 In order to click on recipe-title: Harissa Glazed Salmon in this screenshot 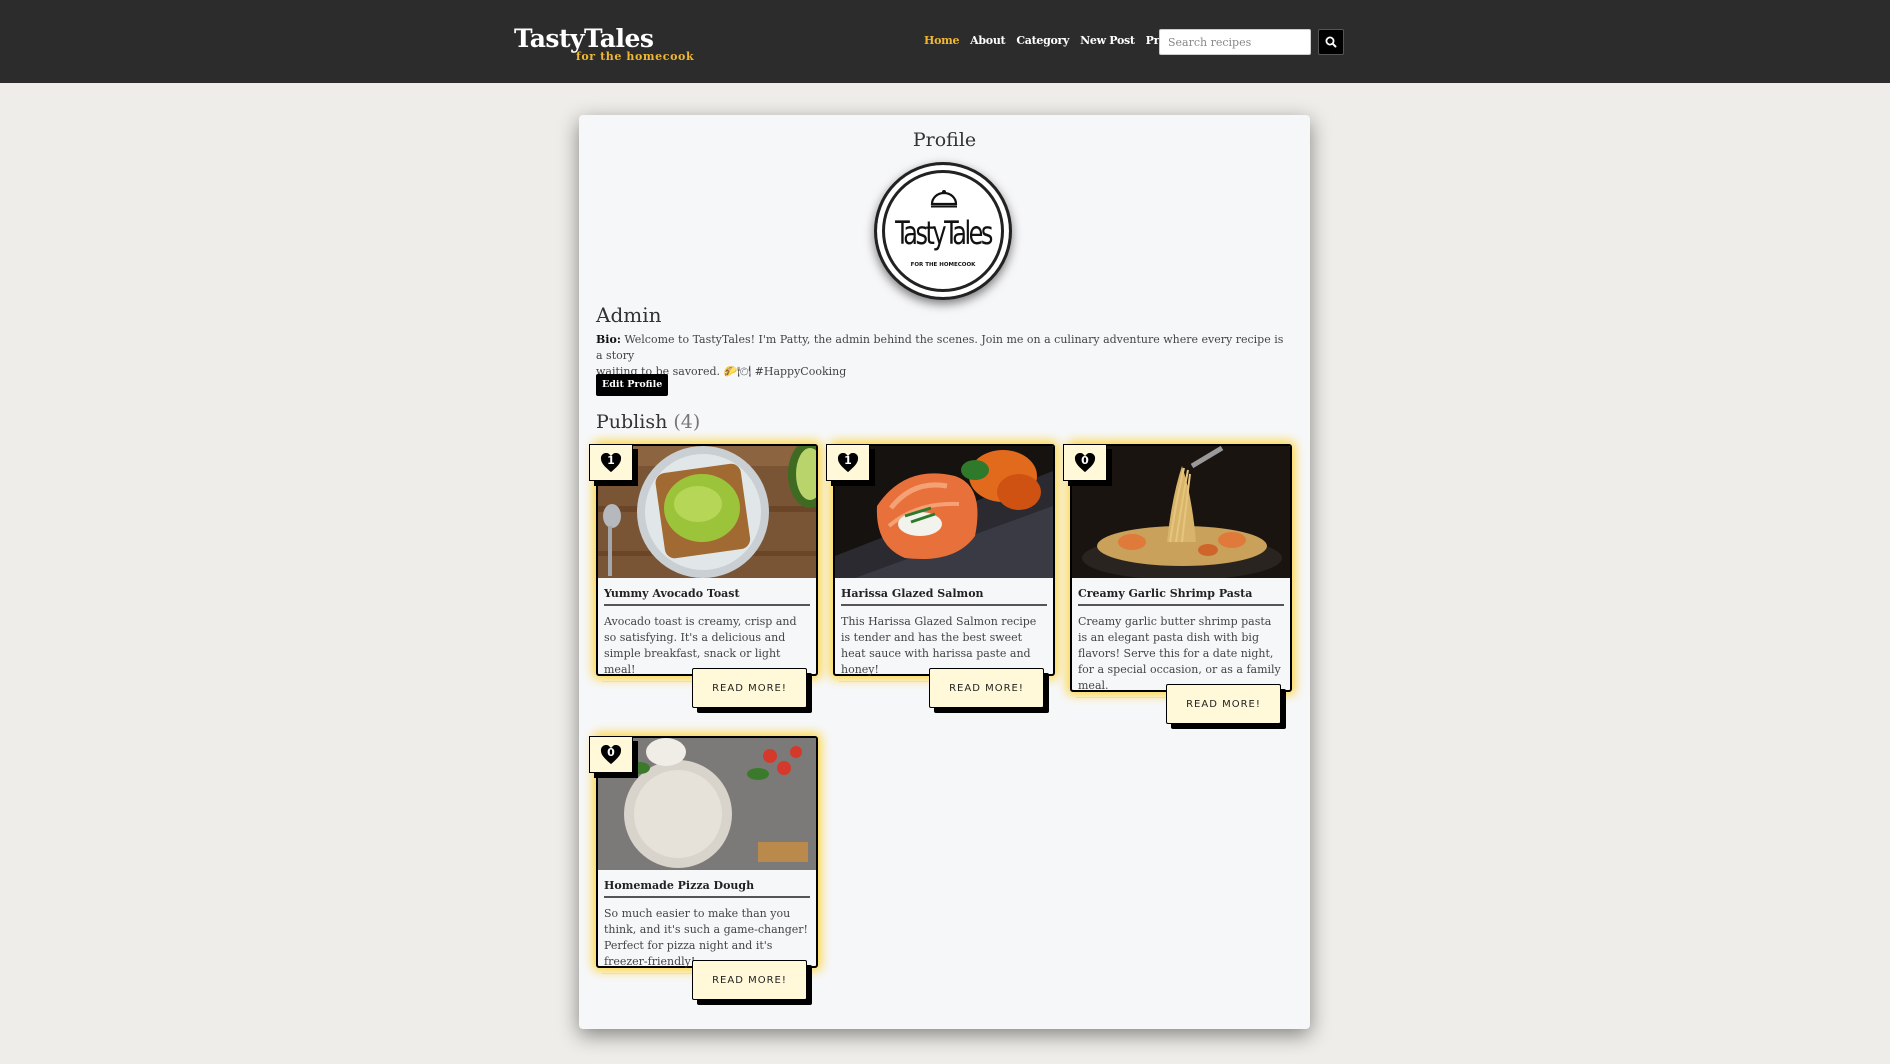, I will do `click(944, 596)`.